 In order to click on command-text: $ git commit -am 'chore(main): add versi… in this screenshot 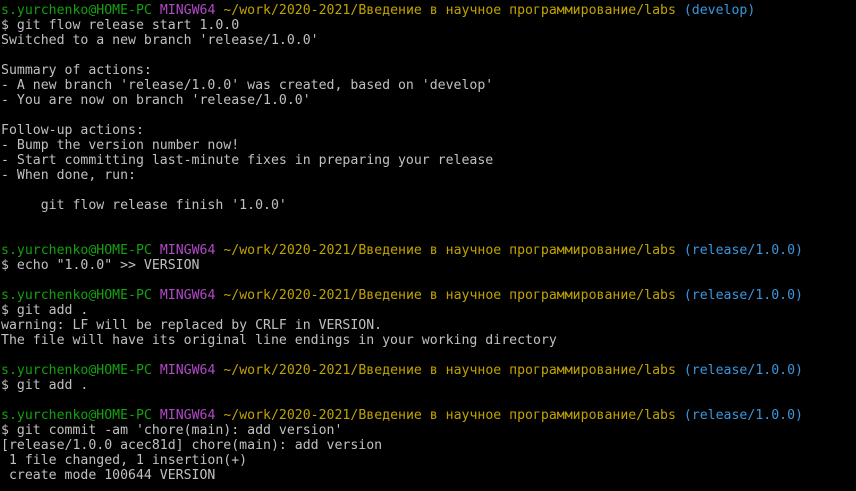, I will do `click(172, 430)`.